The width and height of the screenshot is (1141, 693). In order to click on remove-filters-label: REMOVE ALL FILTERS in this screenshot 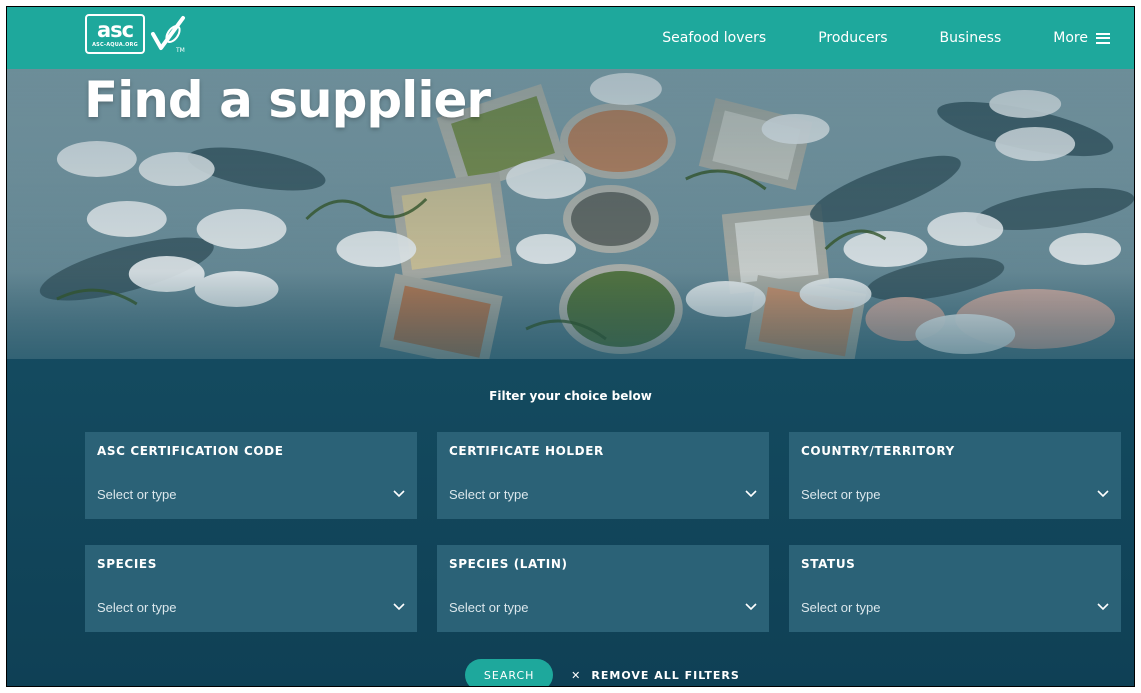, I will do `click(665, 675)`.